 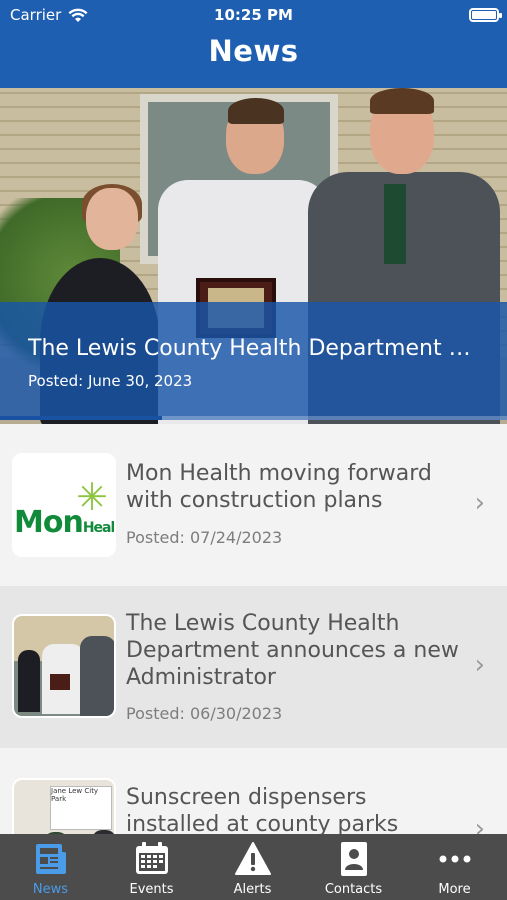 What do you see at coordinates (253, 51) in the screenshot?
I see `page-title: News` at bounding box center [253, 51].